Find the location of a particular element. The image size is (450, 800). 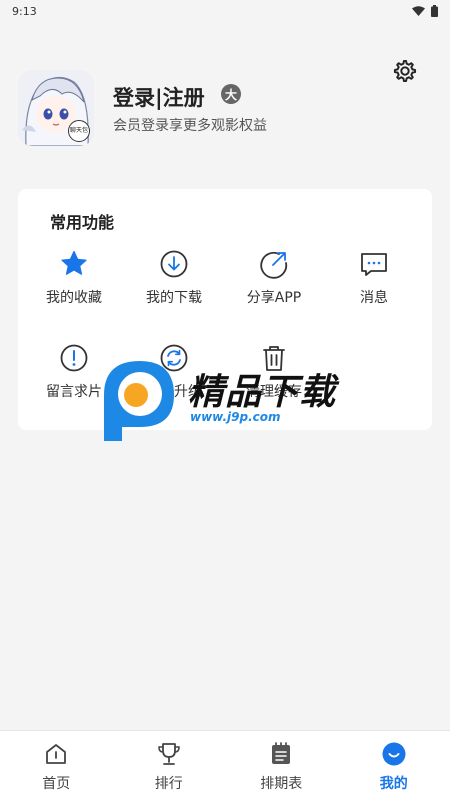

favorites-label: 我的收藏 is located at coordinates (74, 298).